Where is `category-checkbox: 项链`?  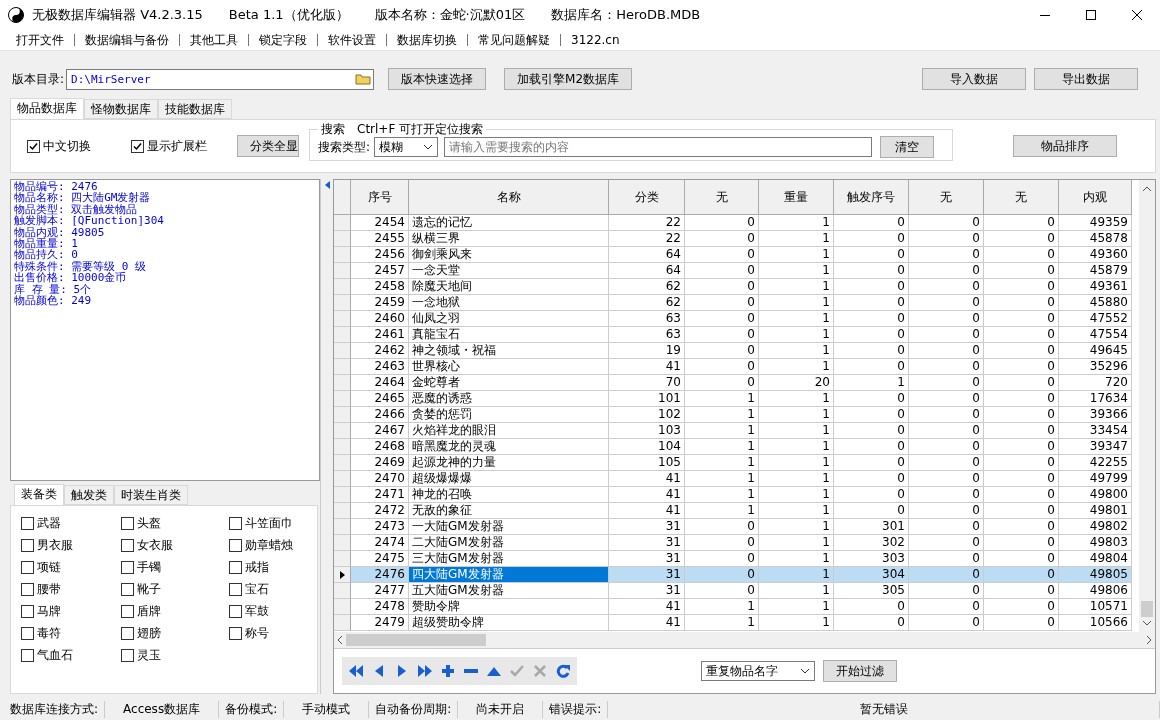
category-checkbox: 项链 is located at coordinates (41, 567).